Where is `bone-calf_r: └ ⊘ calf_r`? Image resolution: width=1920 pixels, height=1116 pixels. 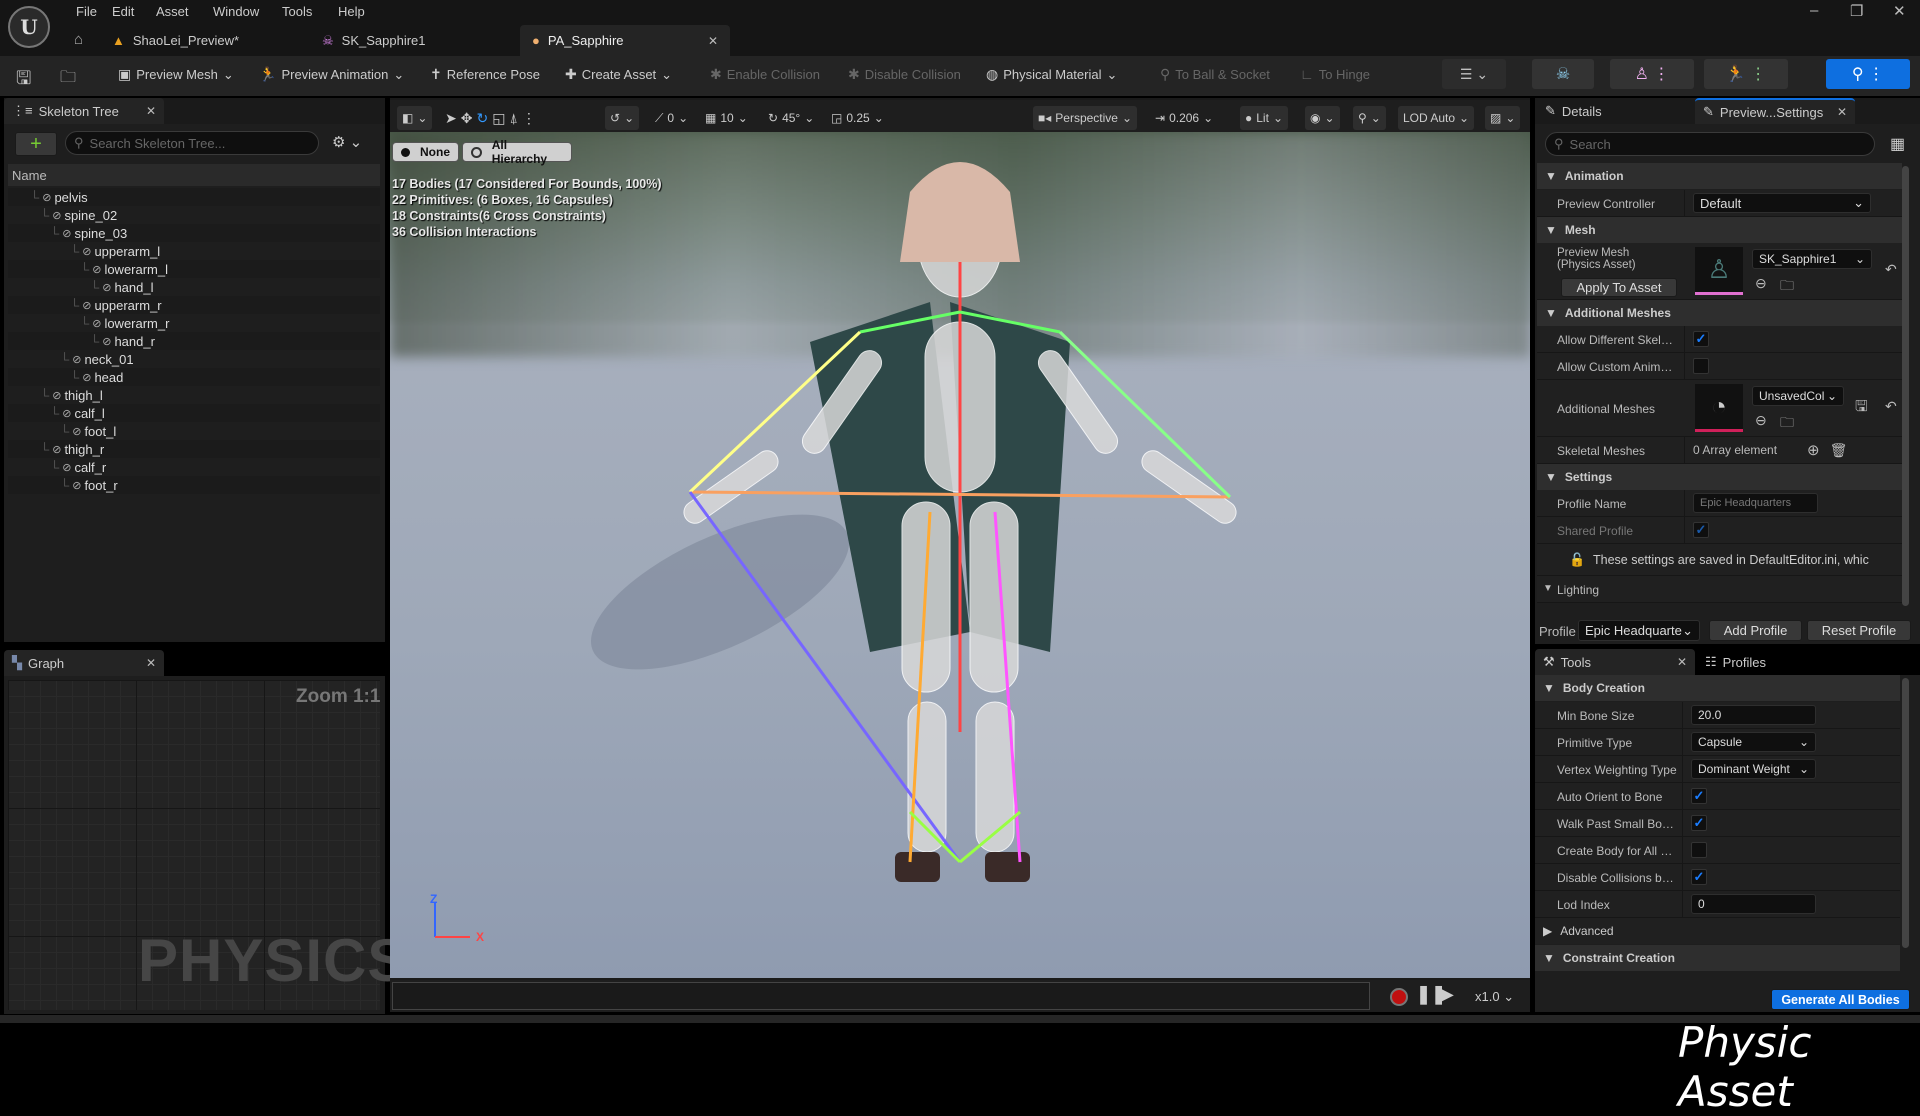 bone-calf_r: └ ⊘ calf_r is located at coordinates (78, 467).